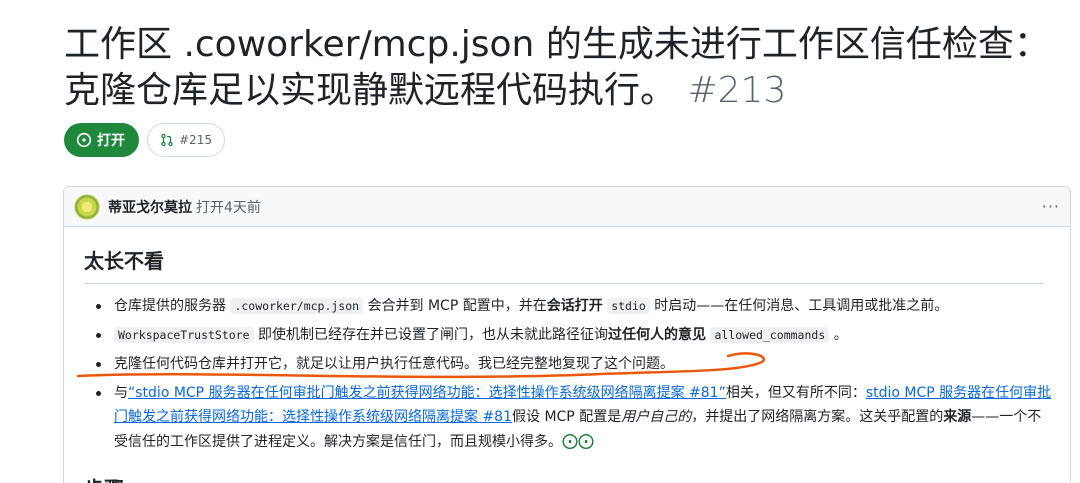 This screenshot has height=483, width=1080. I want to click on avatar, so click(87, 206).